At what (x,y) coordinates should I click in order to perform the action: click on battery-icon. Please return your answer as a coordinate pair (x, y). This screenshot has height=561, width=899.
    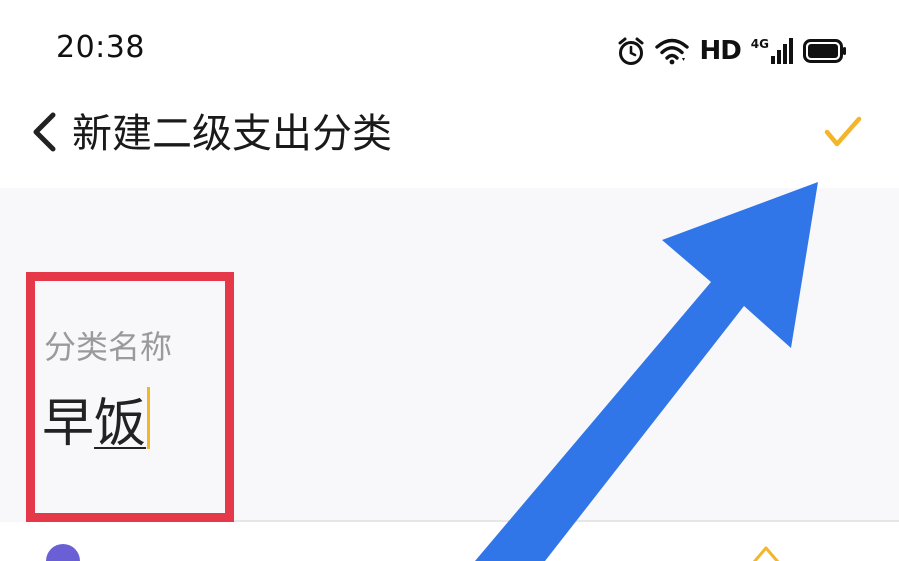
    Looking at the image, I should click on (825, 51).